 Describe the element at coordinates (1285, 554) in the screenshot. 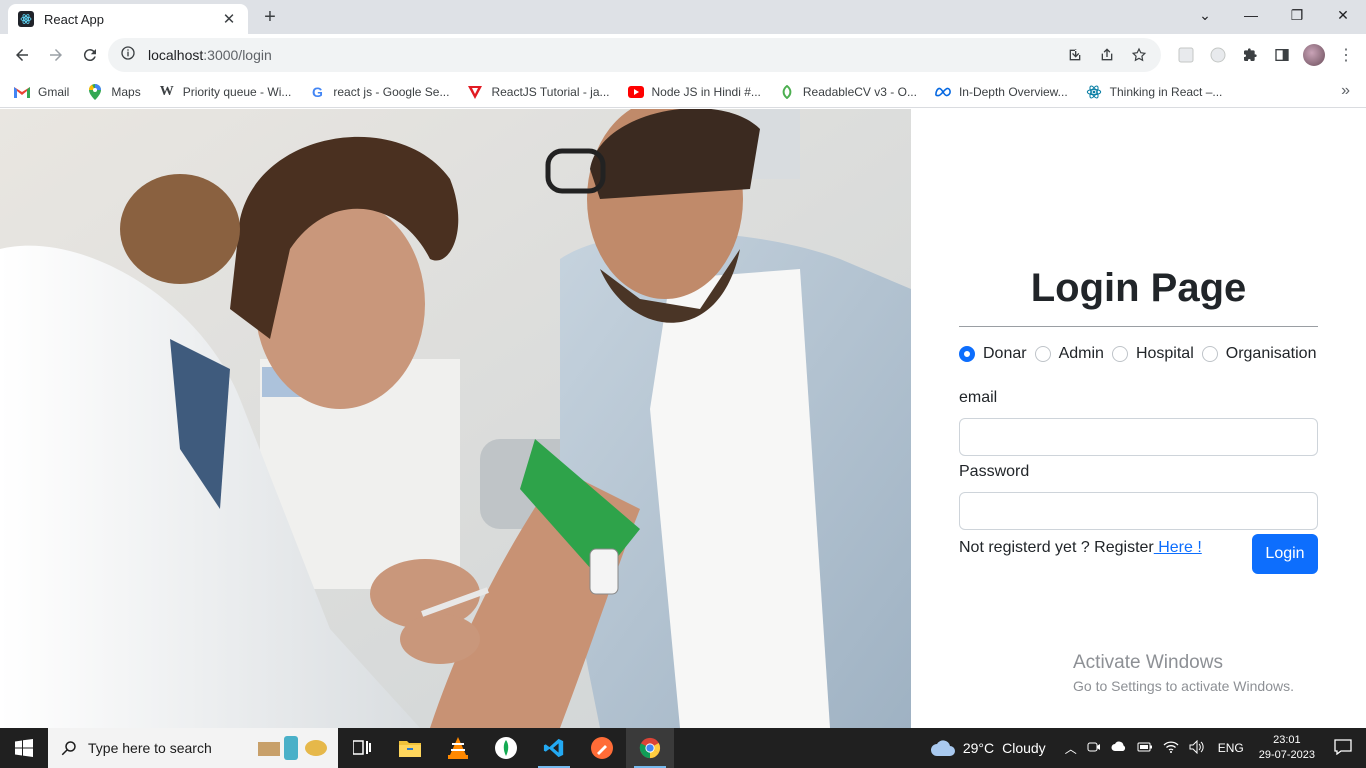

I see `login-button: Login` at that location.